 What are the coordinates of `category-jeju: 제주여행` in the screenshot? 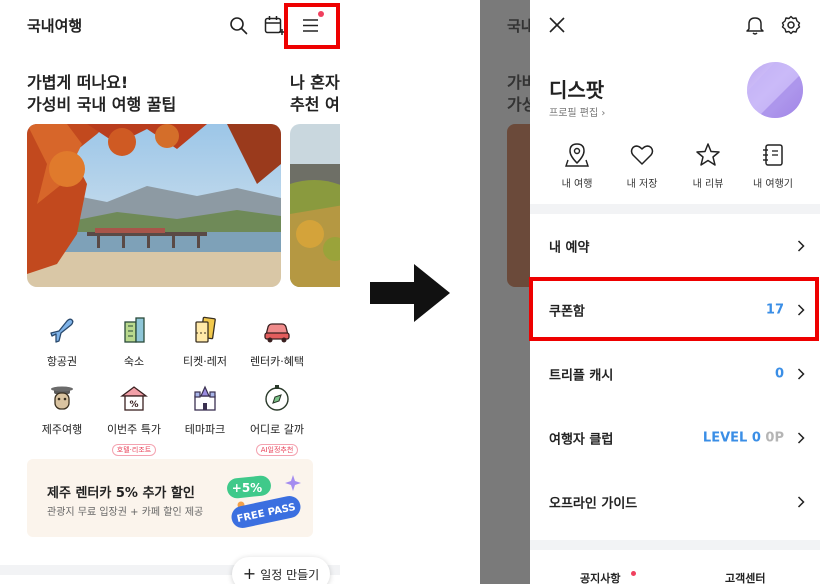 It's located at (62, 409).